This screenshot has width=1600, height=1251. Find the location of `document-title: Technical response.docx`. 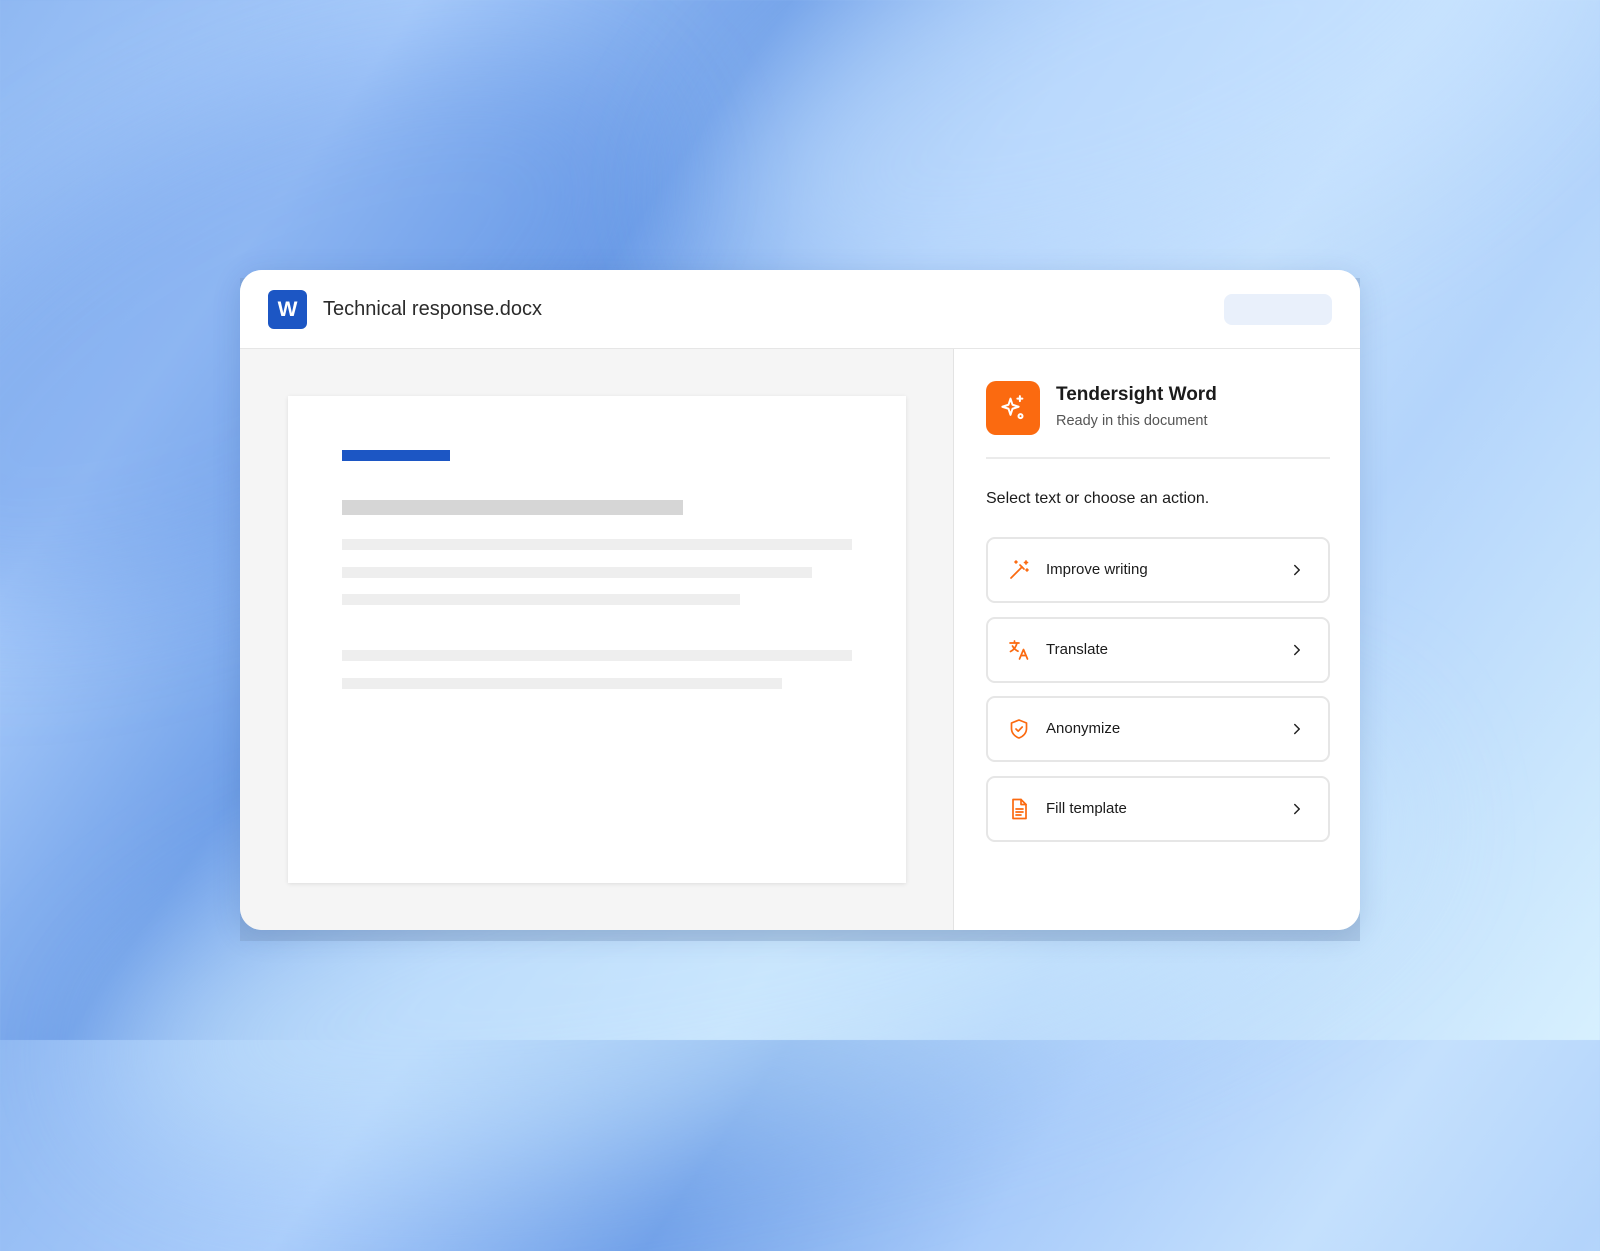

document-title: Technical response.docx is located at coordinates (433, 309).